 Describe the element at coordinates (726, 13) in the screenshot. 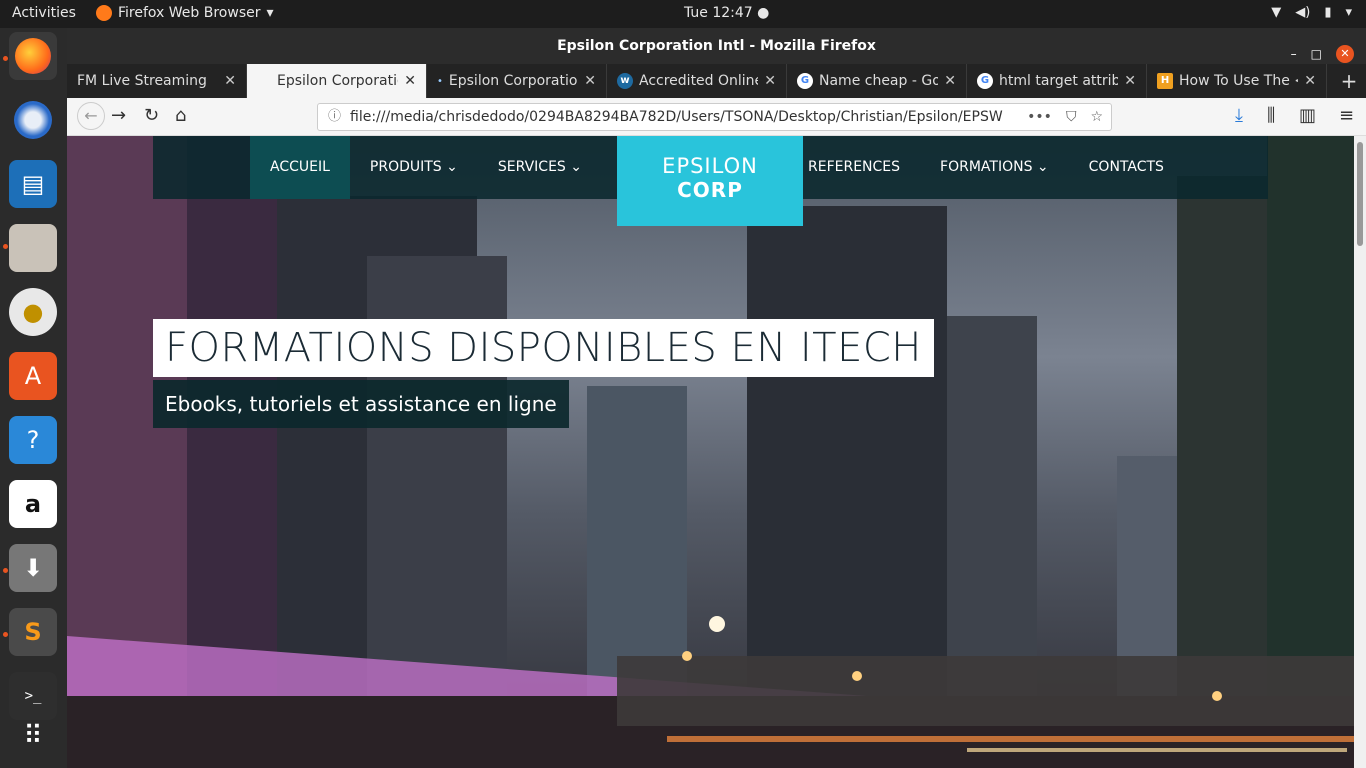

I see `clock: Tue 12:47 ●` at that location.